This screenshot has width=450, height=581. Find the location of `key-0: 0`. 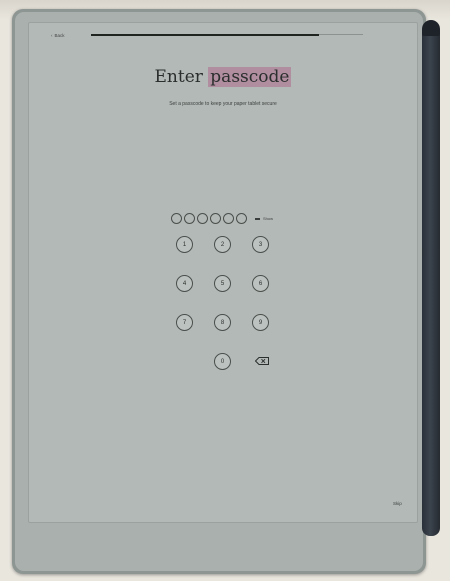

key-0: 0 is located at coordinates (222, 361).